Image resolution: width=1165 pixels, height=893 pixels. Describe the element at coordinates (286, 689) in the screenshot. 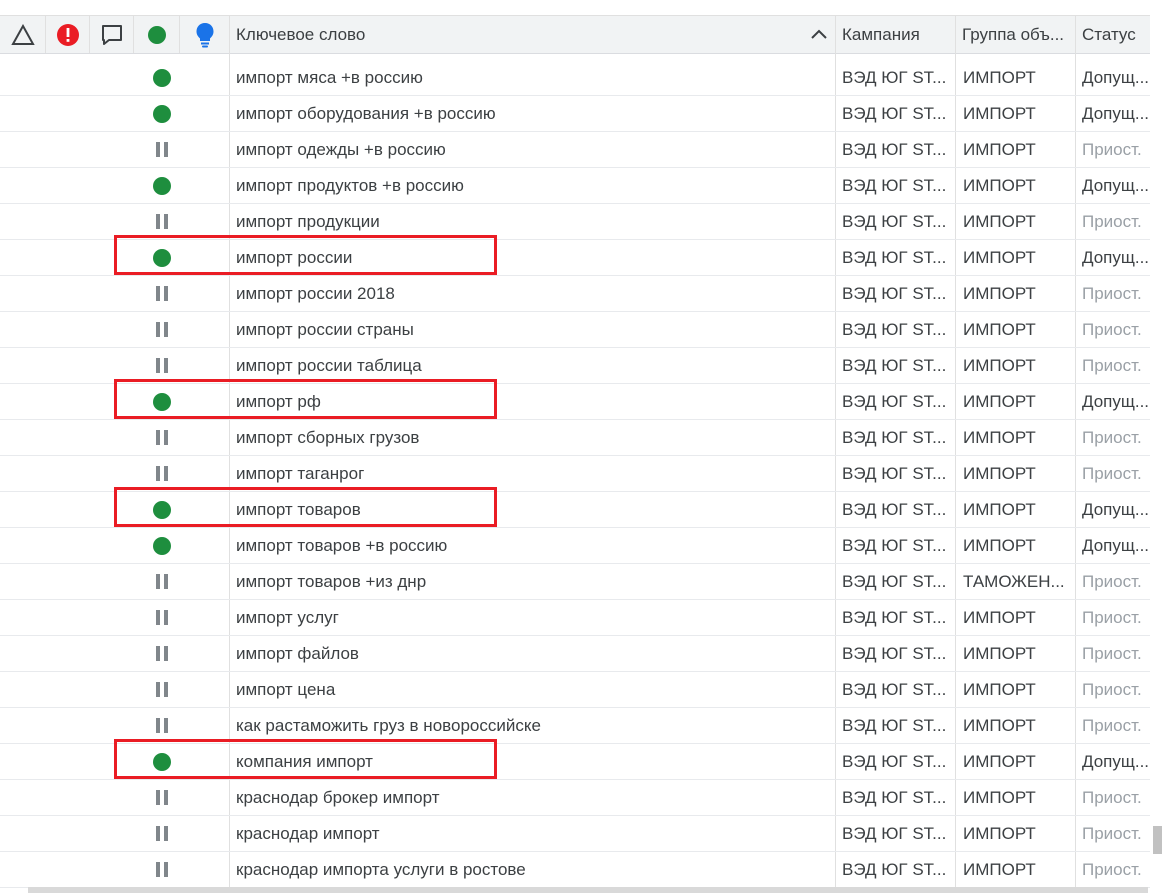

I see `keyword-cell: импорт цена` at that location.